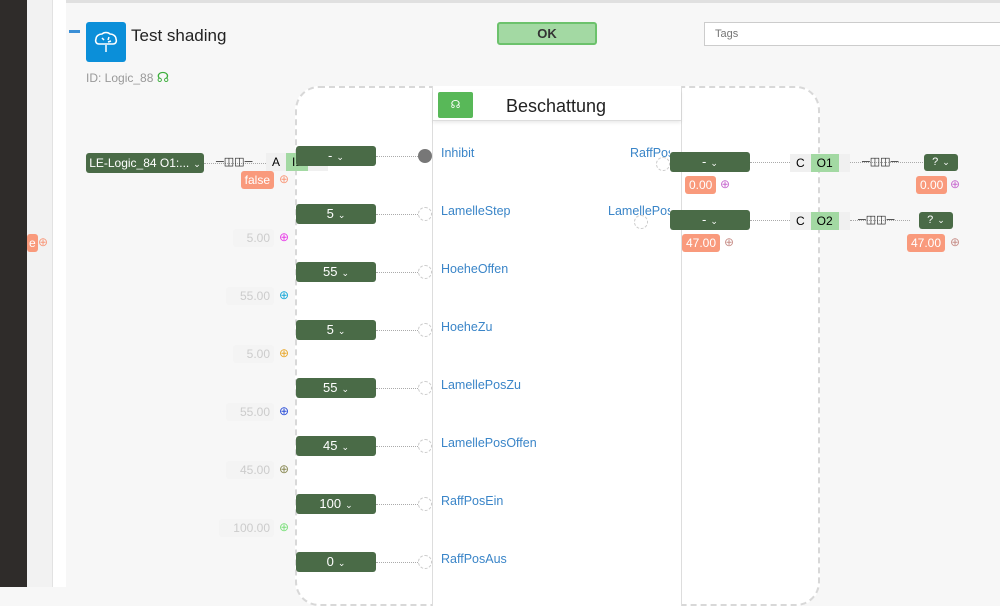 This screenshot has width=1000, height=606. What do you see at coordinates (932, 185) in the screenshot?
I see `target-value: 0.00` at bounding box center [932, 185].